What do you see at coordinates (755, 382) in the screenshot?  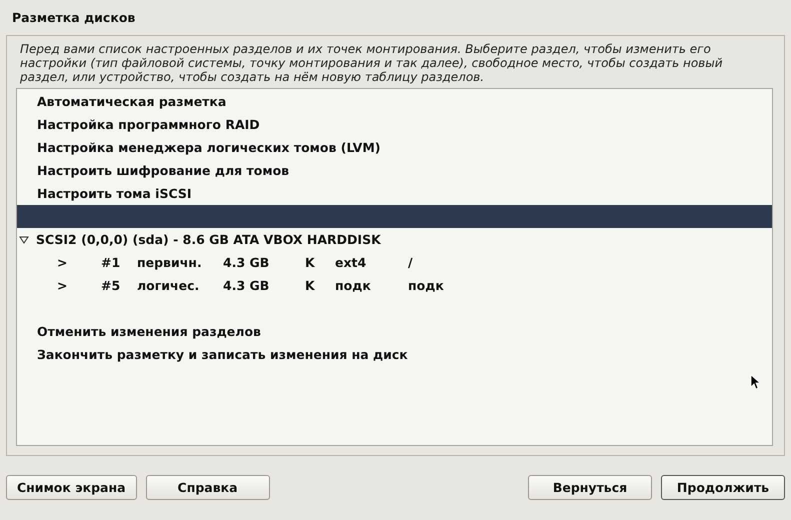 I see `mouse-cursor-icon` at bounding box center [755, 382].